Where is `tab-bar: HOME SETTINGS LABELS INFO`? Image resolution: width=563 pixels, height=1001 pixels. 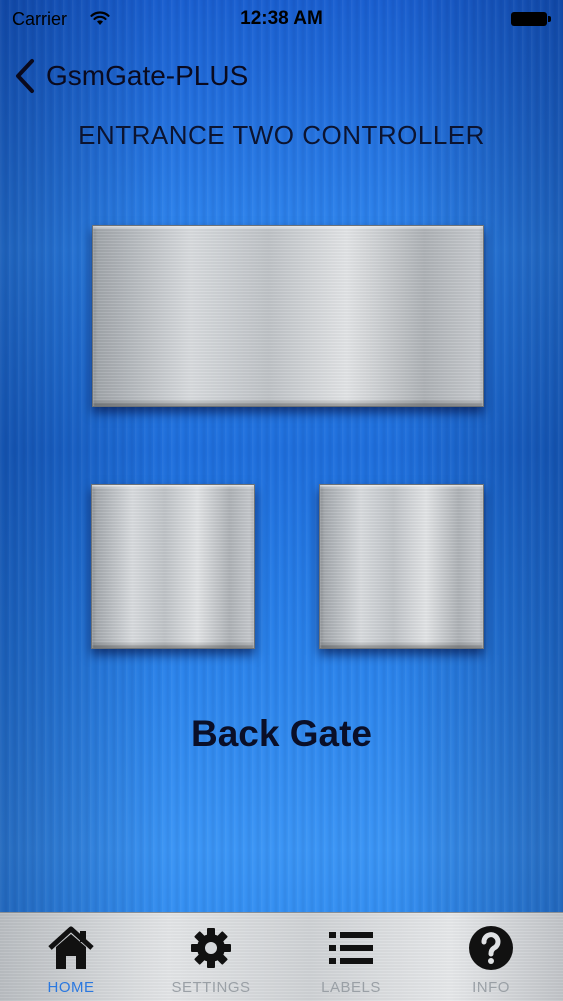
tab-bar: HOME SETTINGS LABELS INFO is located at coordinates (281, 956).